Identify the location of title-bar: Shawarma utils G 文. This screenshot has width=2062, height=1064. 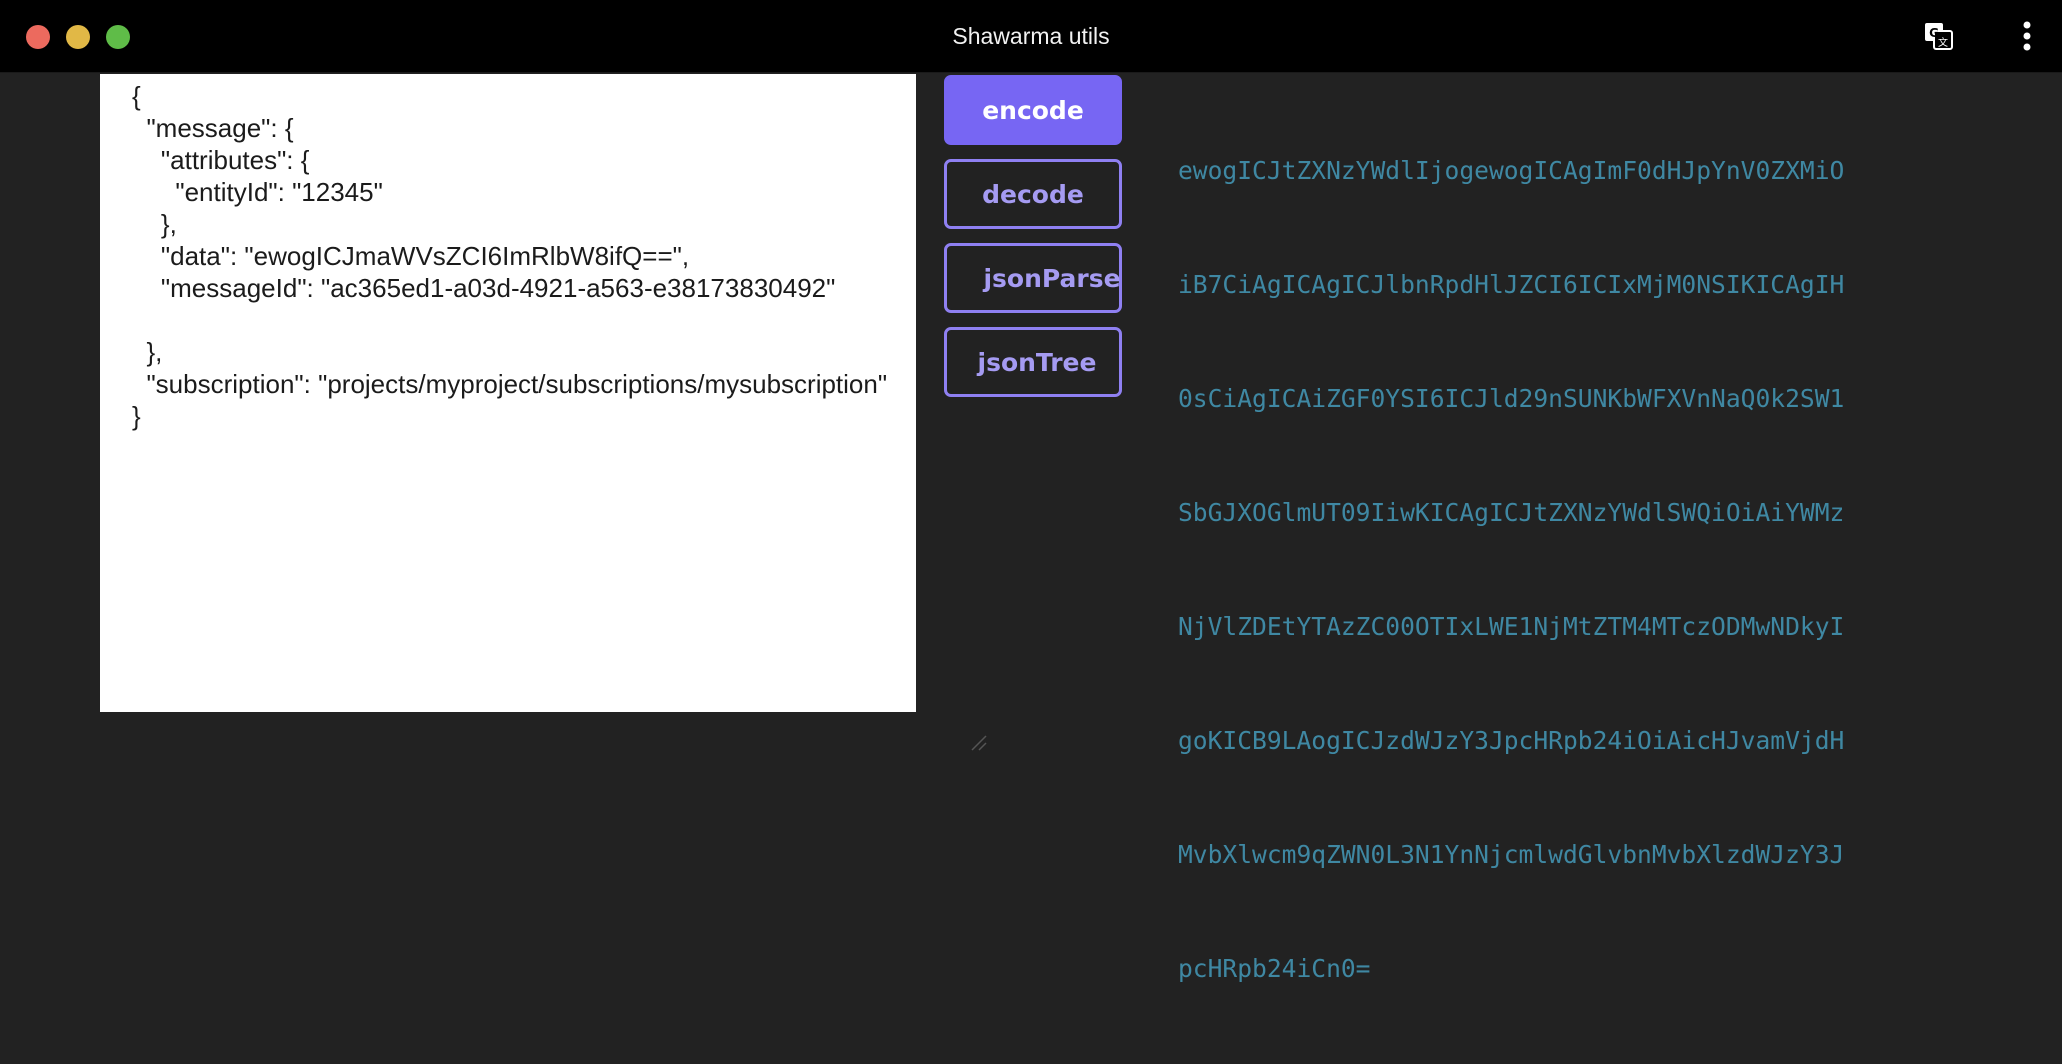
(1031, 36).